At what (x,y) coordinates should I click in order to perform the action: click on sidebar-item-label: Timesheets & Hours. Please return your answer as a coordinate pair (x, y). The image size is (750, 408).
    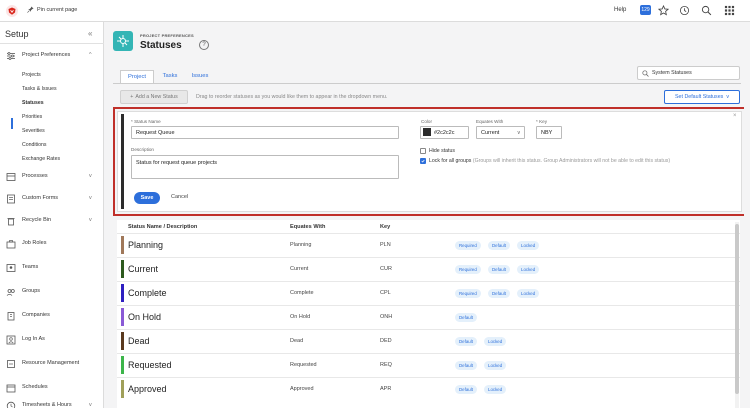
    Looking at the image, I should click on (47, 405).